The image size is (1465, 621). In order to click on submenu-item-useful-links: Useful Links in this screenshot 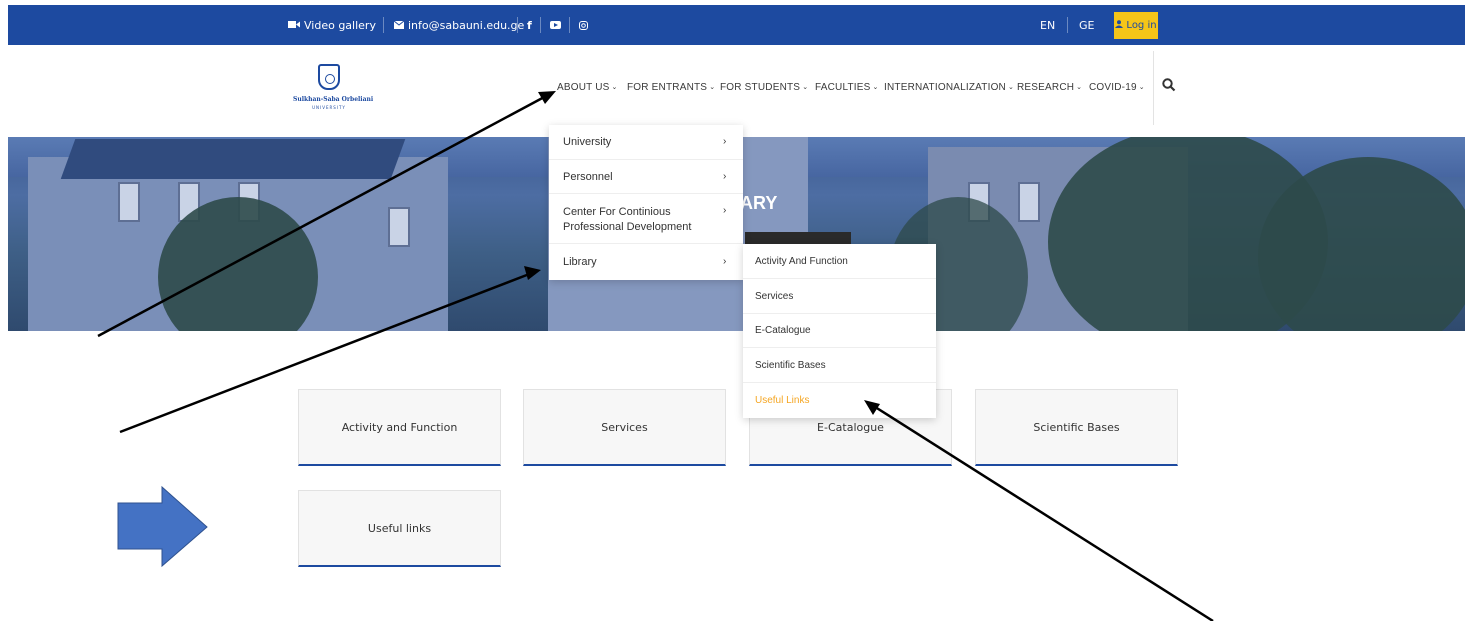, I will do `click(839, 400)`.